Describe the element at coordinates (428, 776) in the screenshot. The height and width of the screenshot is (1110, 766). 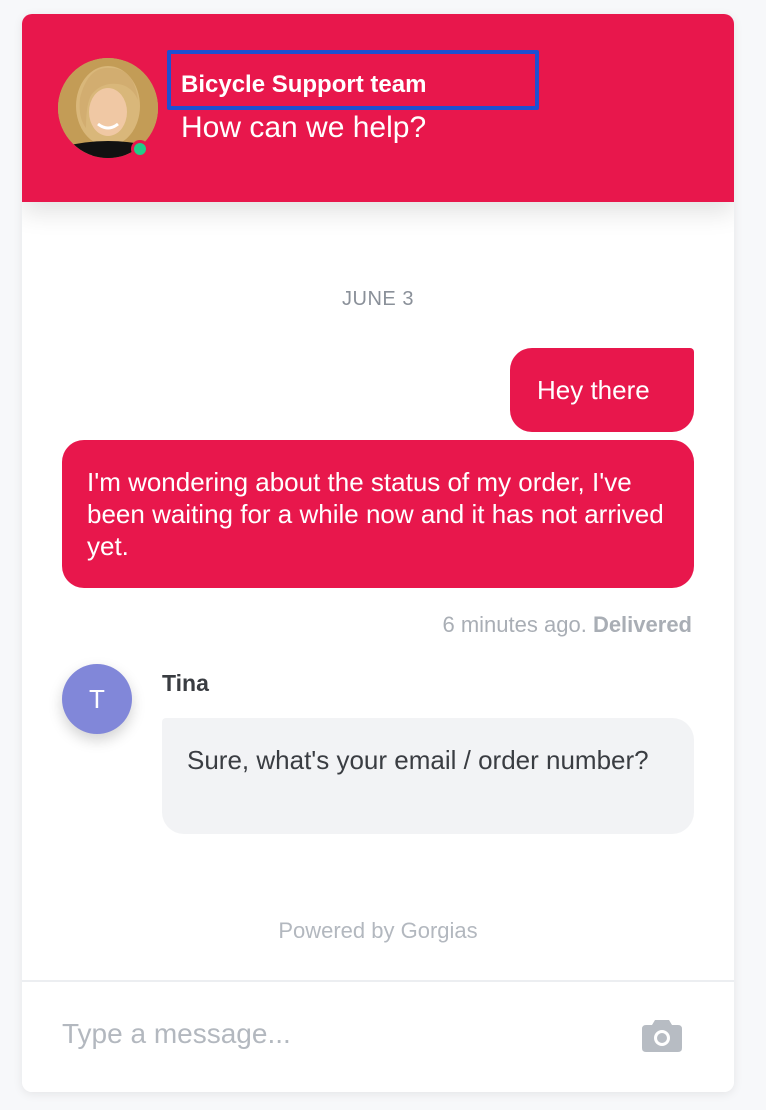
I see `incoming-message: Sure, what's your email / order number?` at that location.